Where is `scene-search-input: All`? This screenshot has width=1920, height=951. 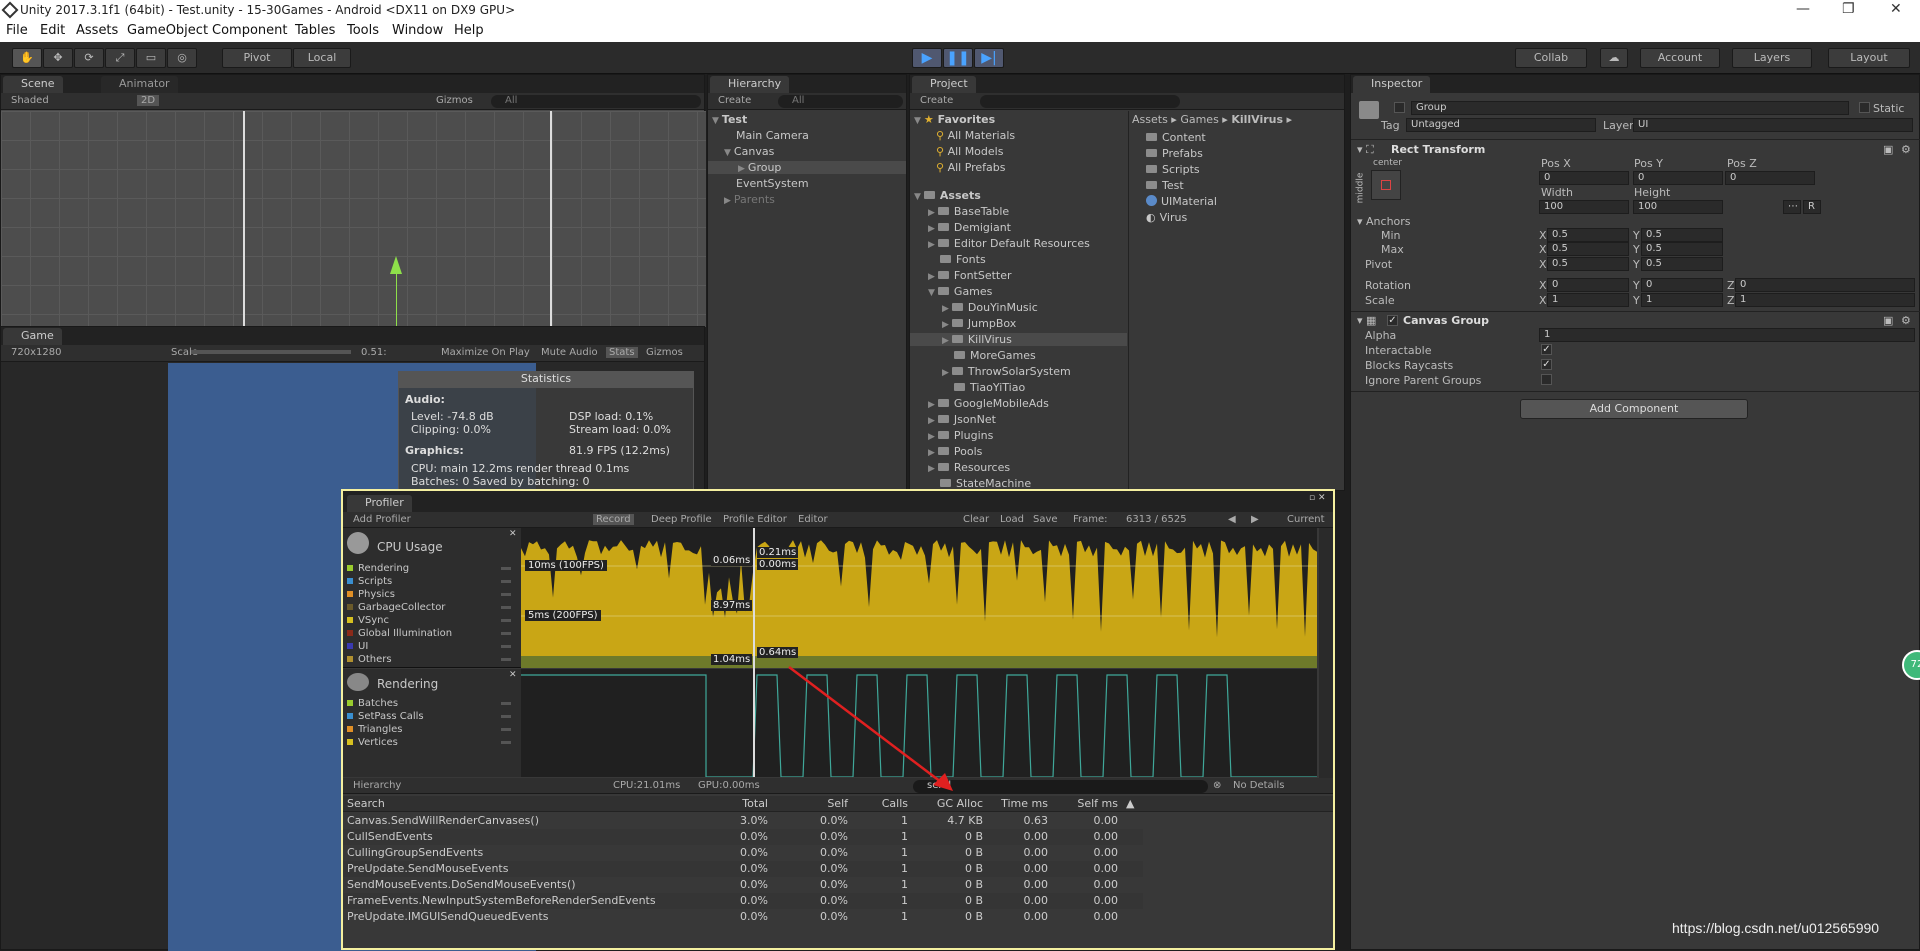 scene-search-input: All is located at coordinates (596, 101).